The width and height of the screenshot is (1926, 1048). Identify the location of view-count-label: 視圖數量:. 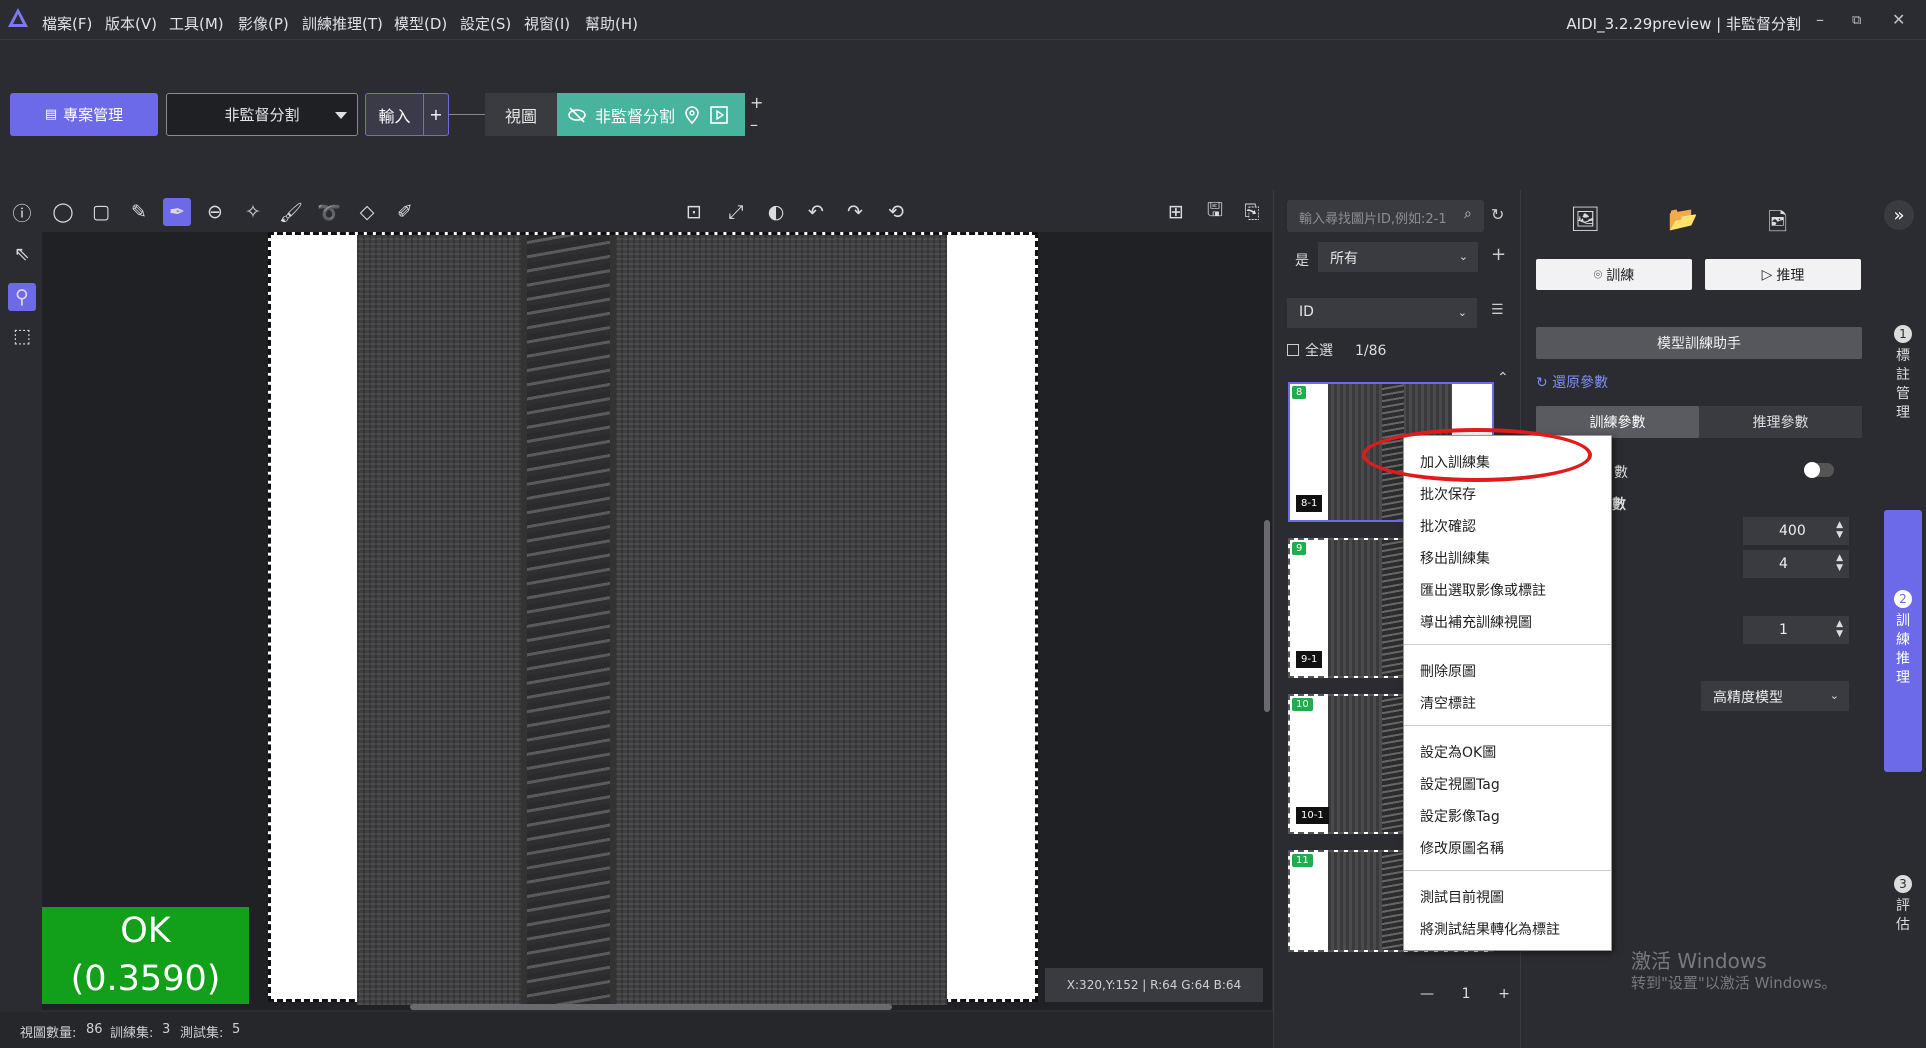
(48, 1033).